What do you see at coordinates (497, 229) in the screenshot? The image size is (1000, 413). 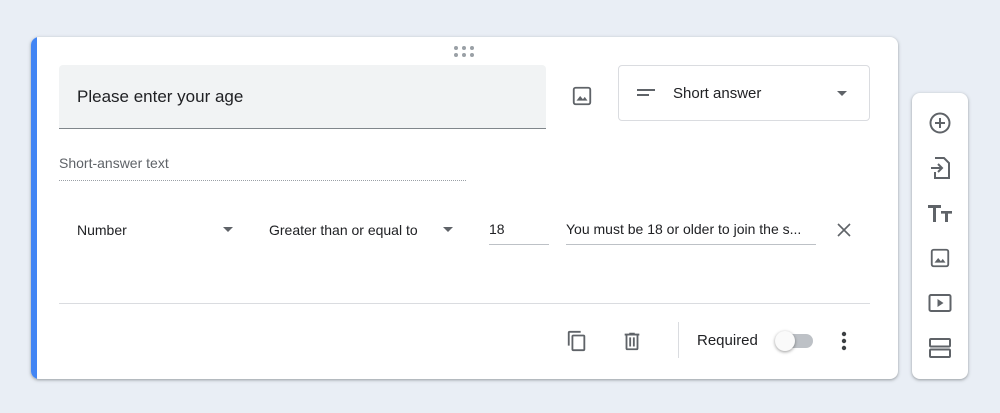 I see `validation-number-value: 18` at bounding box center [497, 229].